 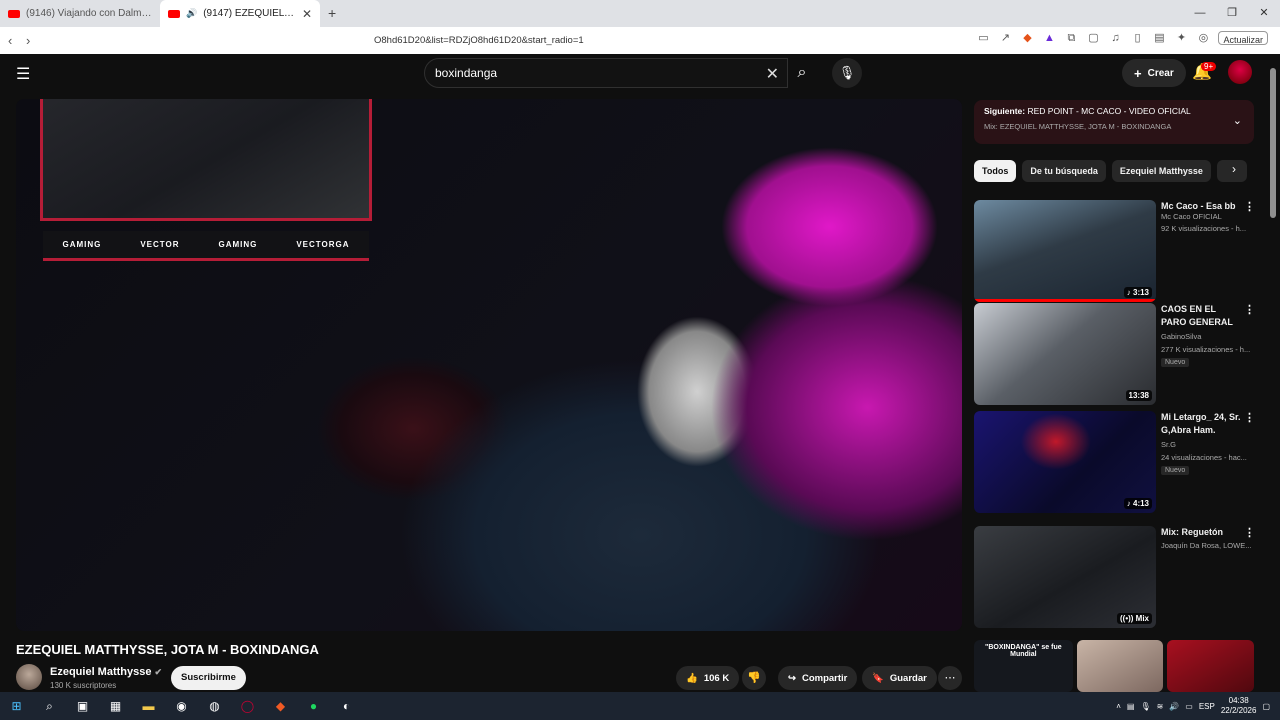 I want to click on brave-rewards-icon: ▲, so click(x=1049, y=38).